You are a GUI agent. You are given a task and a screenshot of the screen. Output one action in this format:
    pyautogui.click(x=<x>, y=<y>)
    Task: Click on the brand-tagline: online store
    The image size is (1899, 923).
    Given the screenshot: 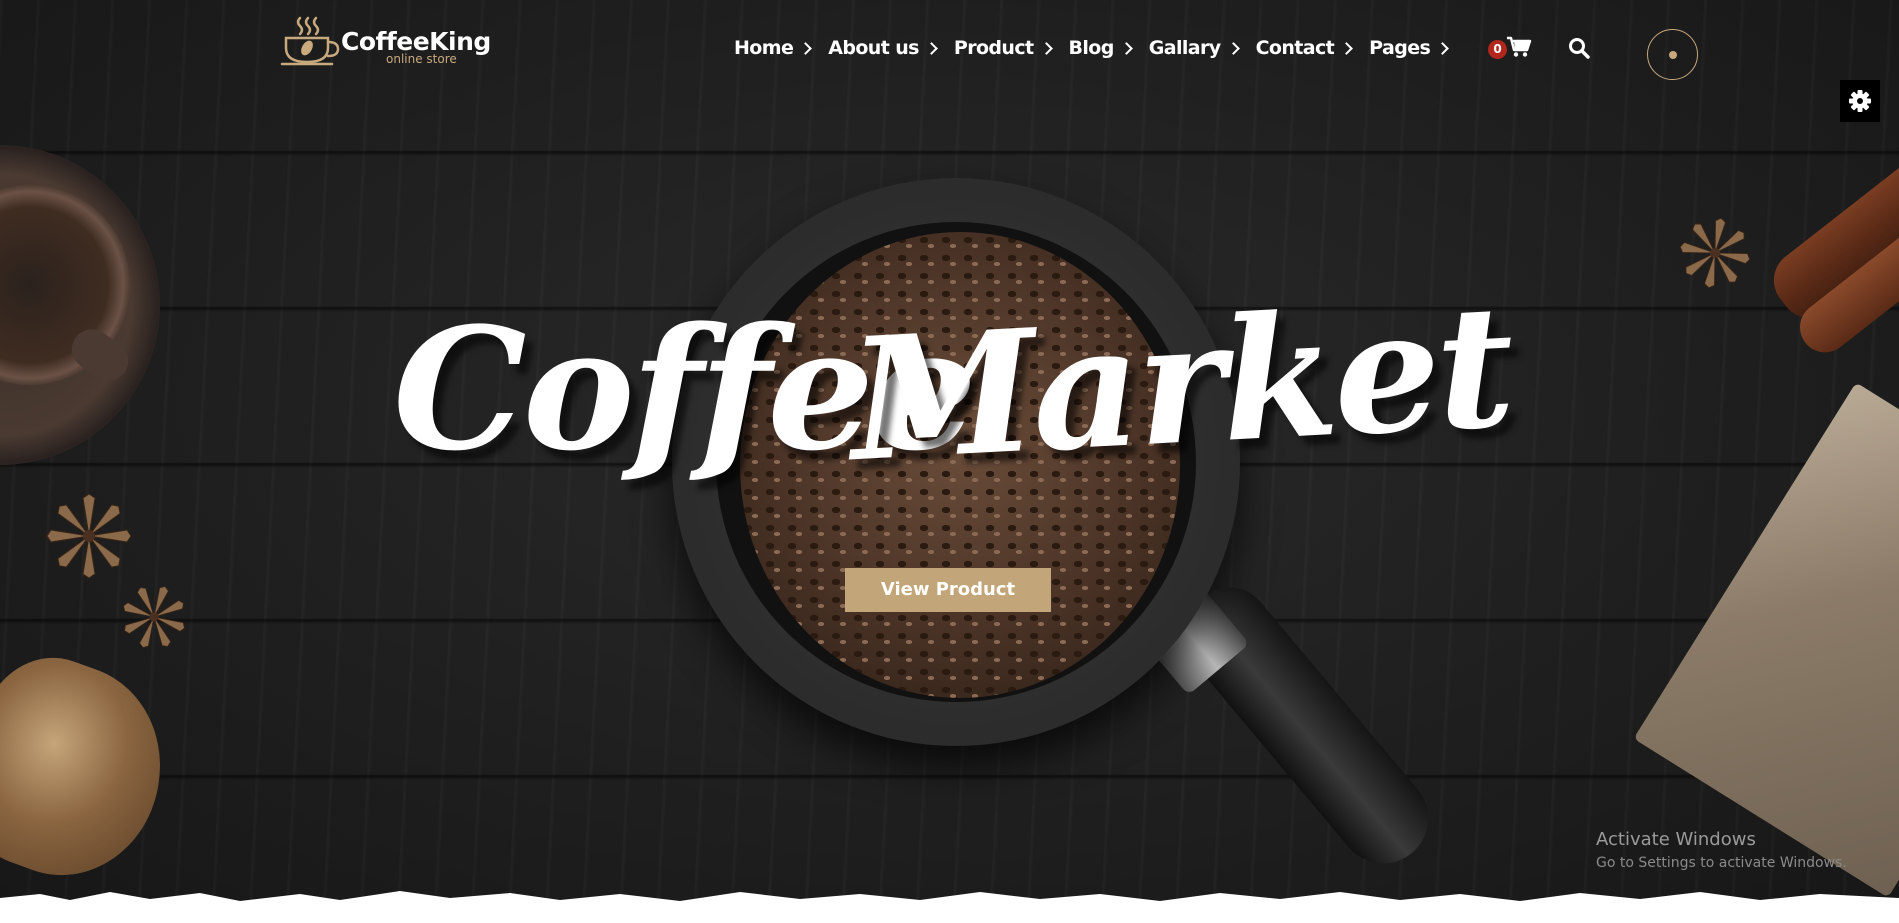 What is the action you would take?
    pyautogui.click(x=421, y=59)
    